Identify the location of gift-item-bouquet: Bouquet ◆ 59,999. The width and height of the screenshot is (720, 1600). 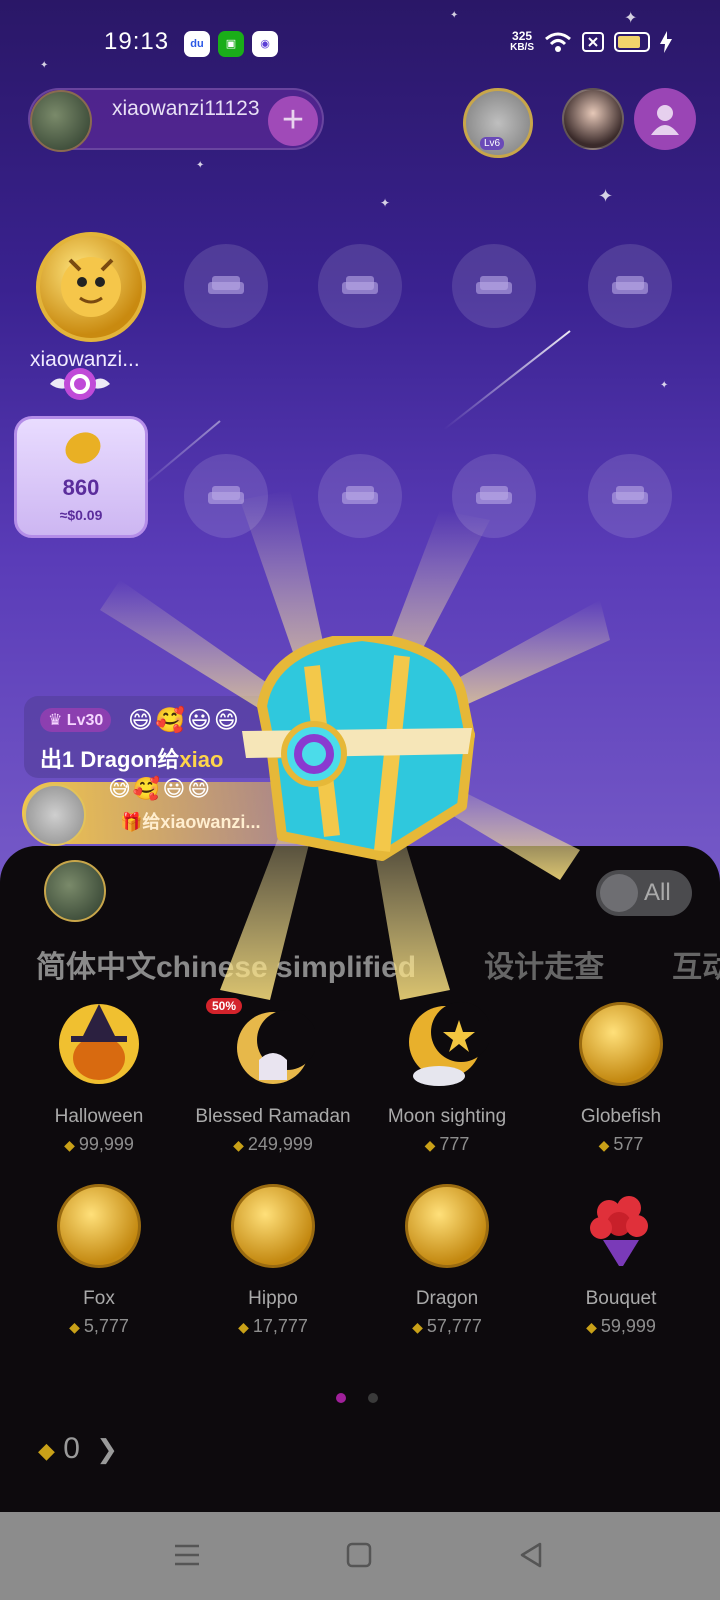
(621, 1264).